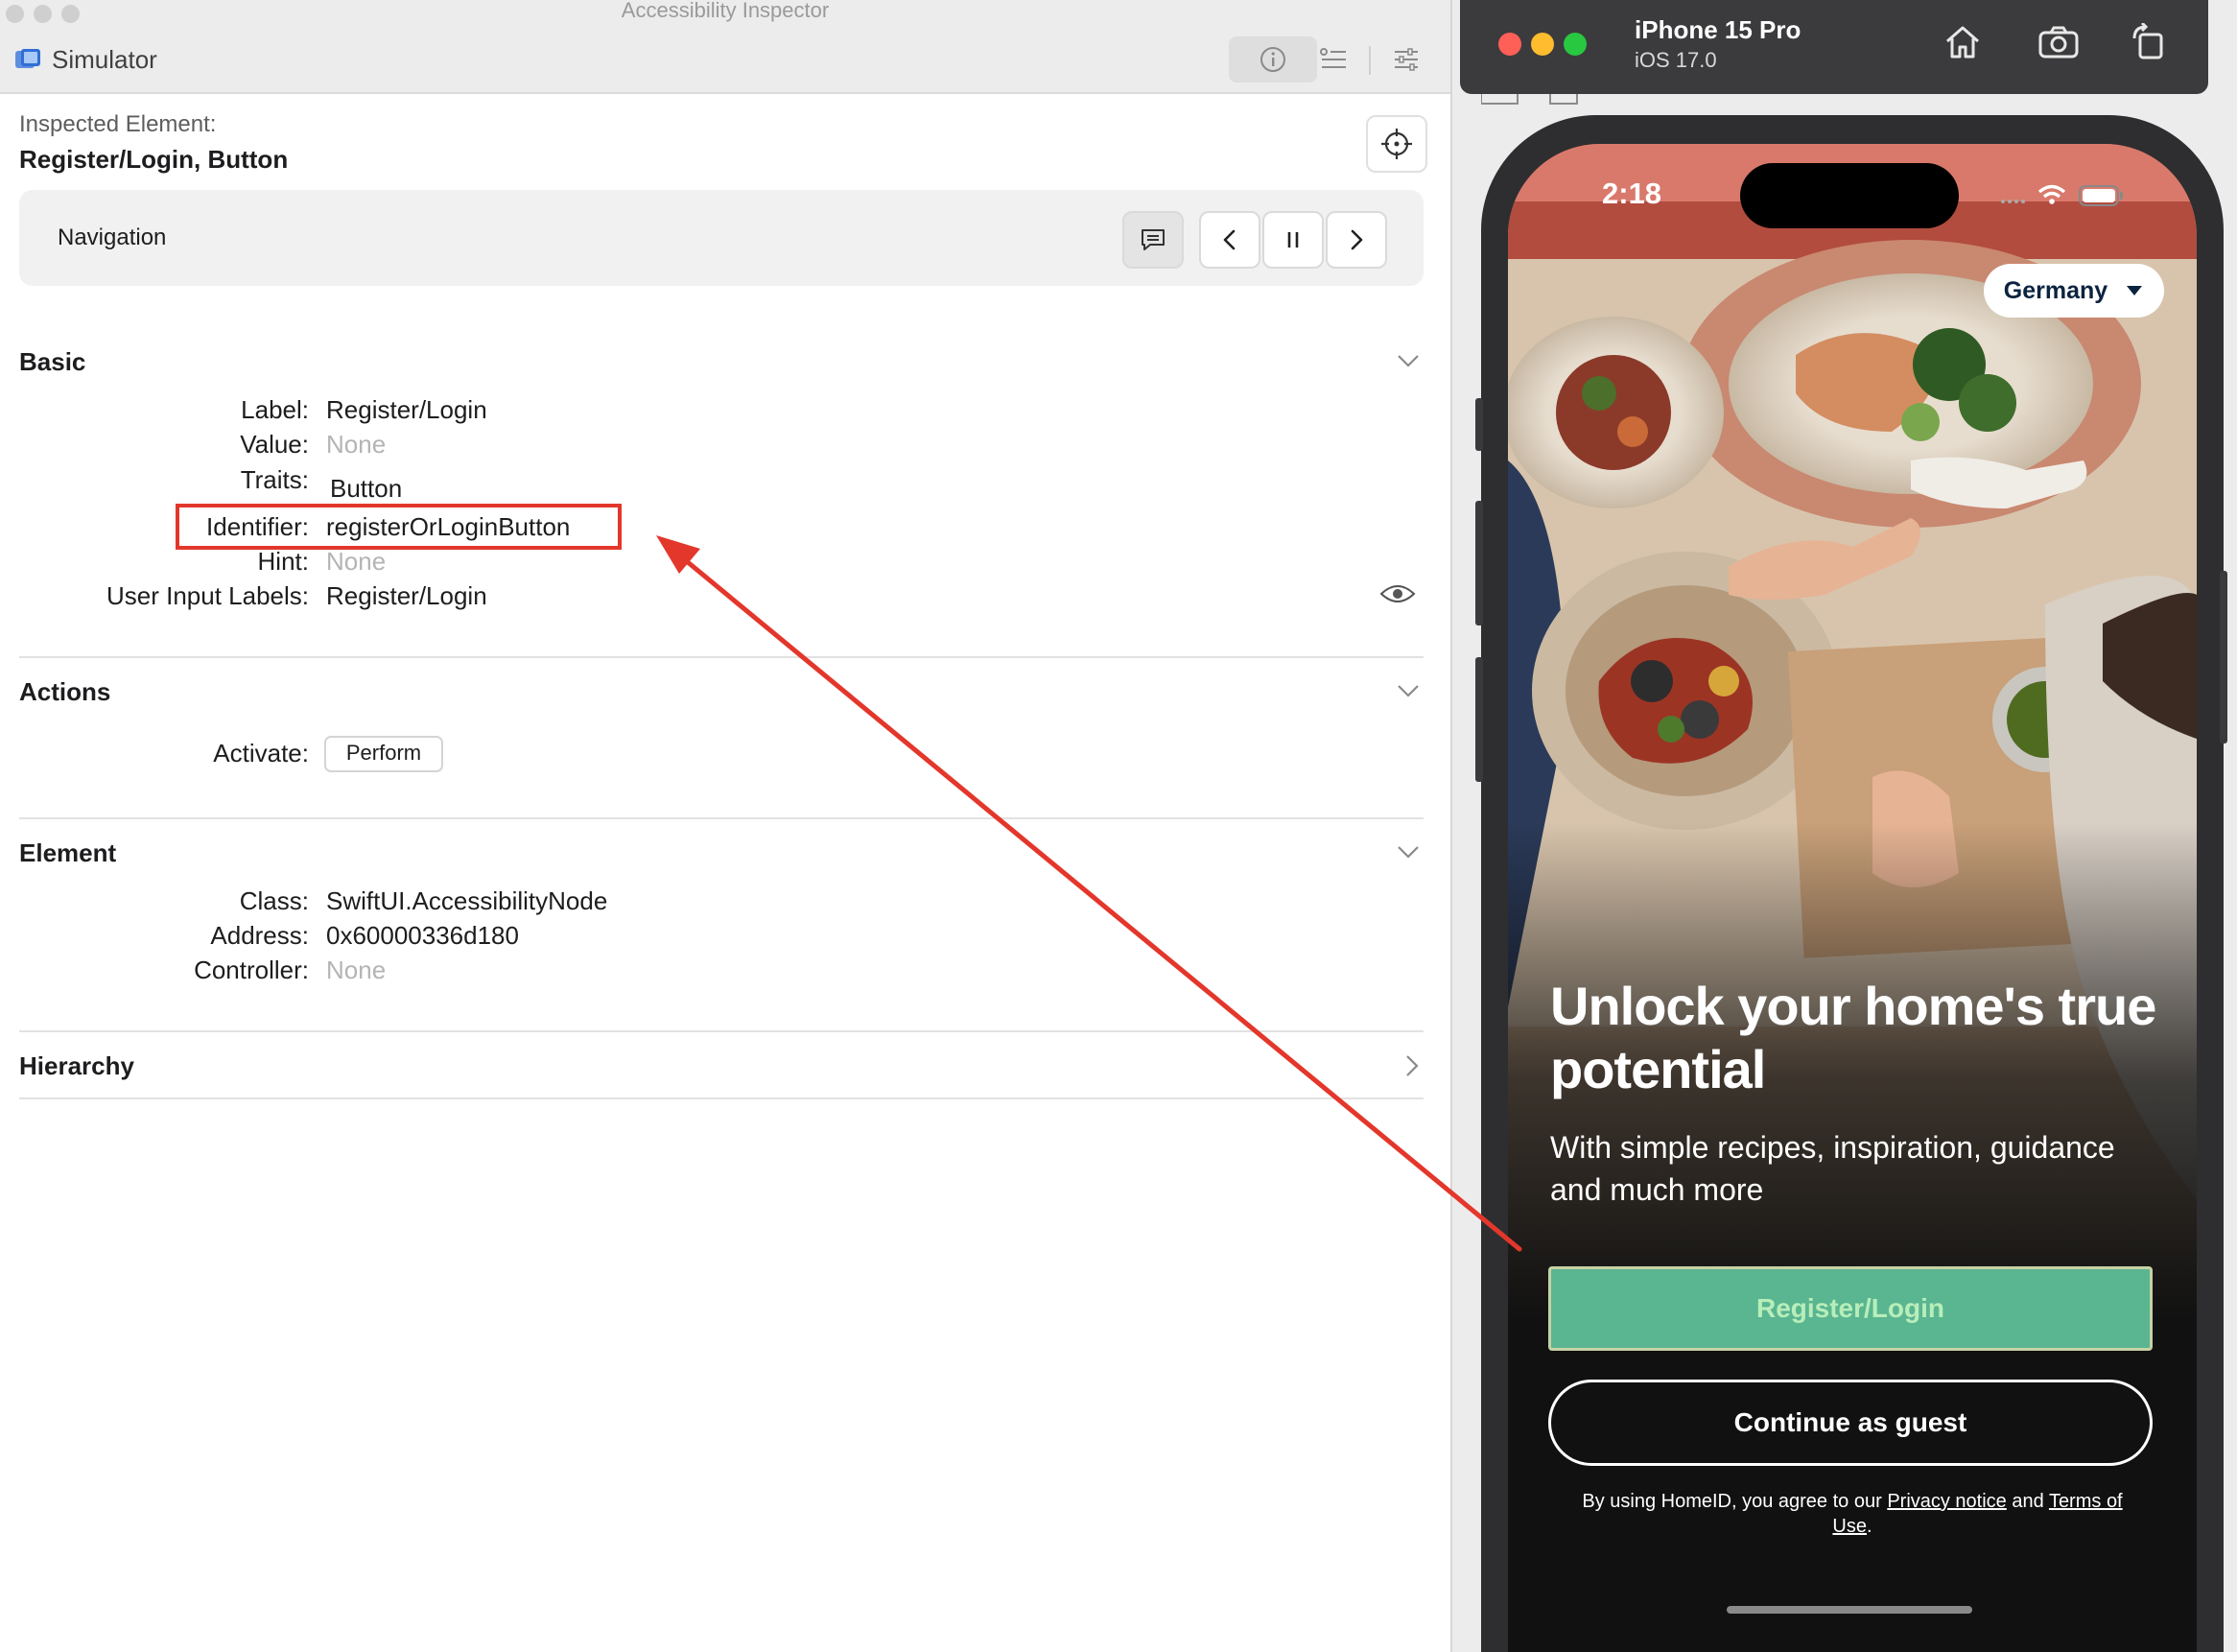 The height and width of the screenshot is (1652, 2237). I want to click on info-icon, so click(1272, 60).